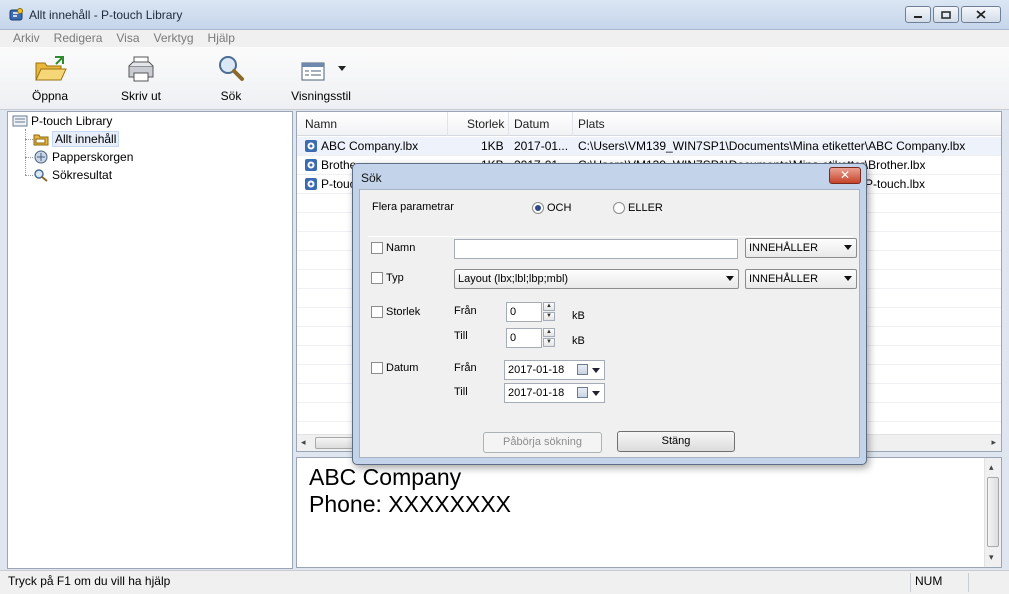 The height and width of the screenshot is (594, 1009). I want to click on print-button: Skriv ut, so click(141, 77).